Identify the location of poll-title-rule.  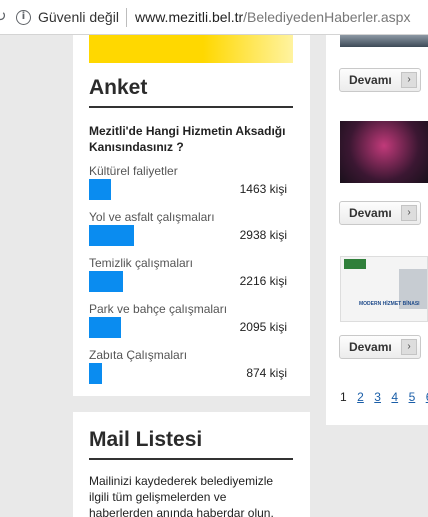
(191, 107).